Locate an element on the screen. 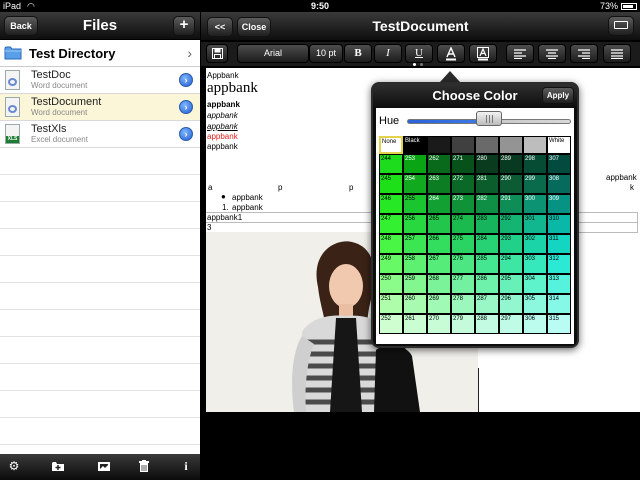 The height and width of the screenshot is (480, 640). color-swatch: 307 is located at coordinates (559, 164).